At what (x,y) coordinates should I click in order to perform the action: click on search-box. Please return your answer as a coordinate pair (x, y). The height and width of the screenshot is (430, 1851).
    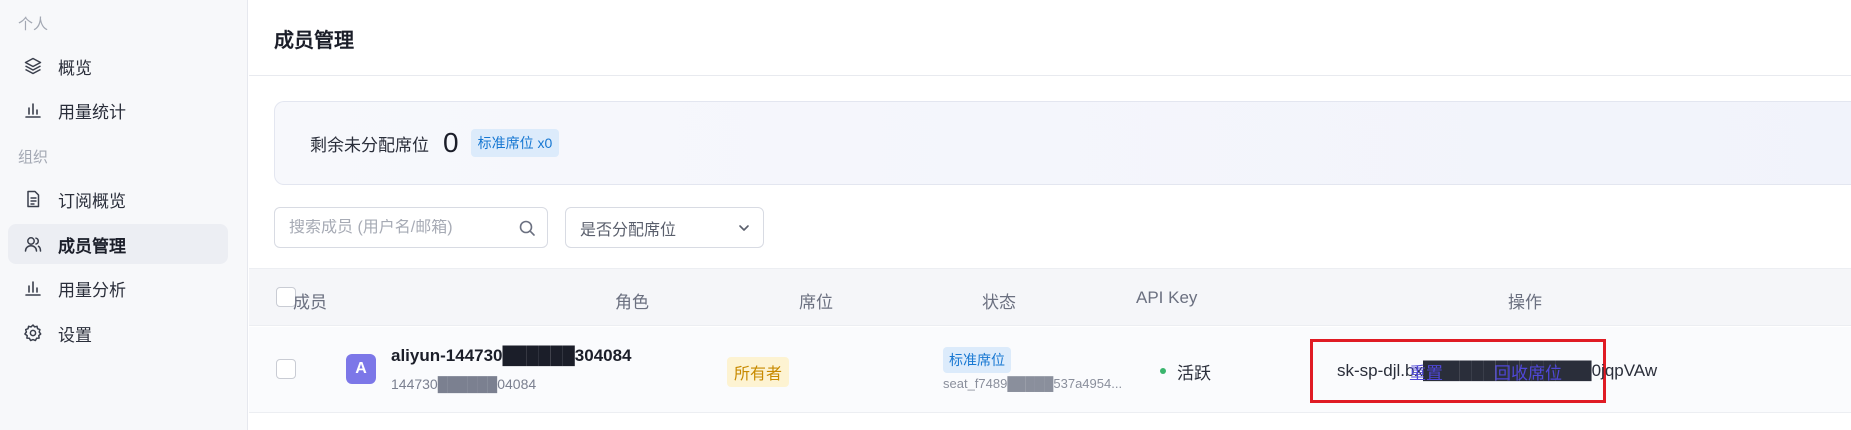
    Looking at the image, I should click on (411, 227).